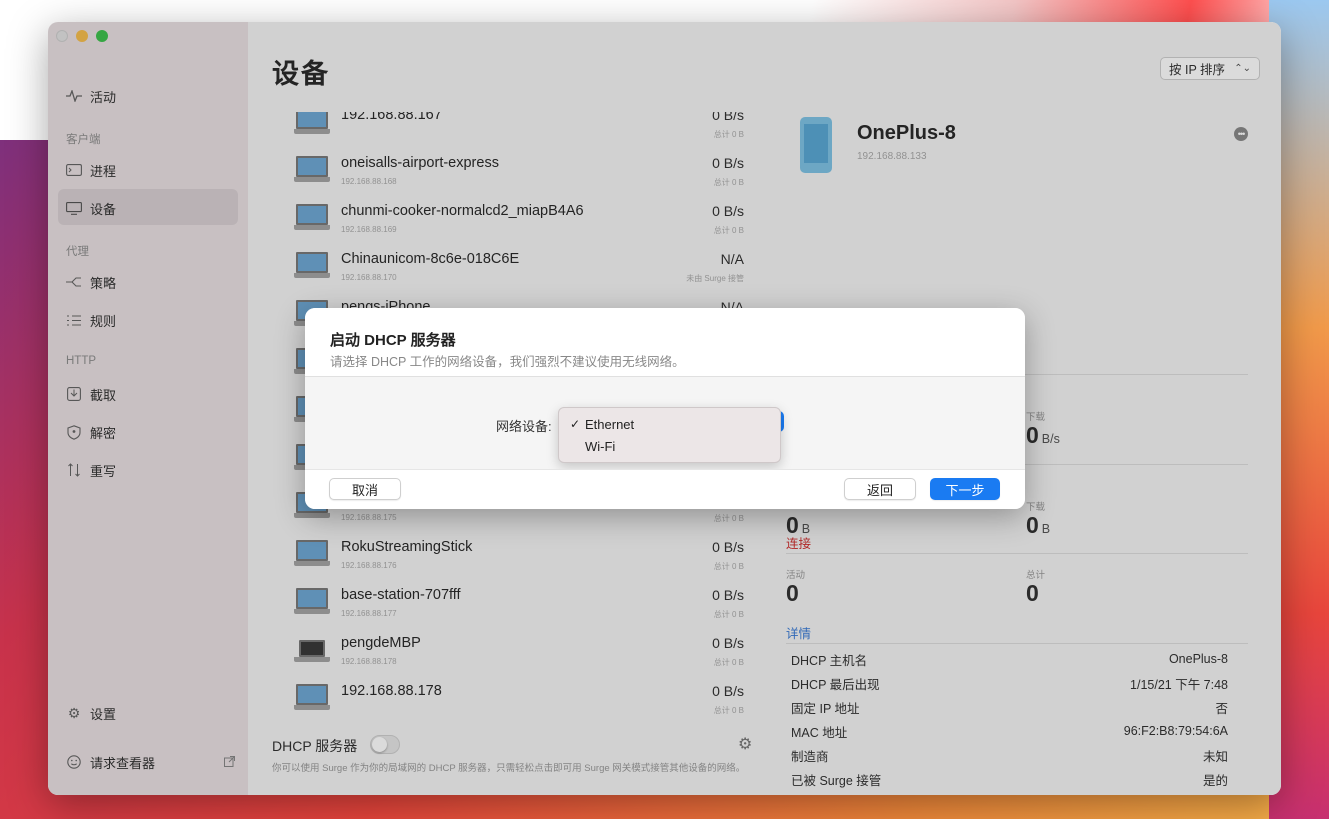 This screenshot has height=819, width=1329. I want to click on cancel-button: 取消, so click(365, 489).